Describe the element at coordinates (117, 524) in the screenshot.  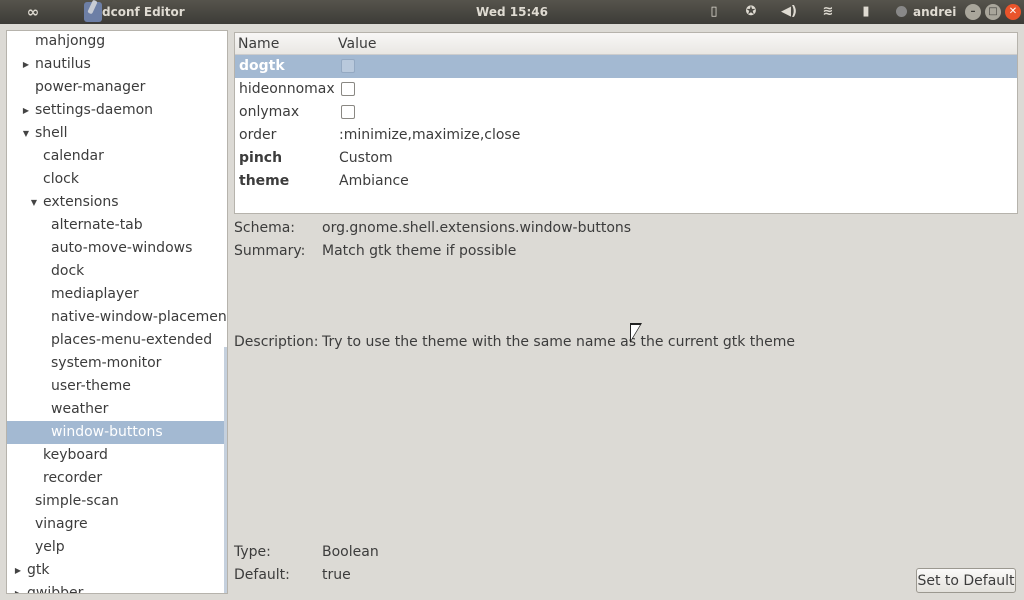
I see `tree-item-vinagre: vinagre` at that location.